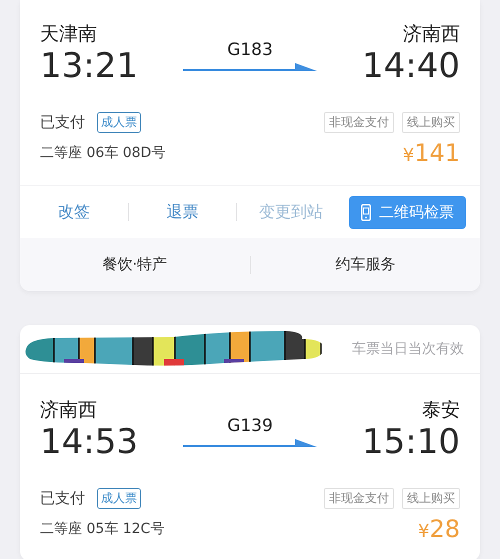 The image size is (500, 559). I want to click on action-link: 改签, so click(74, 212).